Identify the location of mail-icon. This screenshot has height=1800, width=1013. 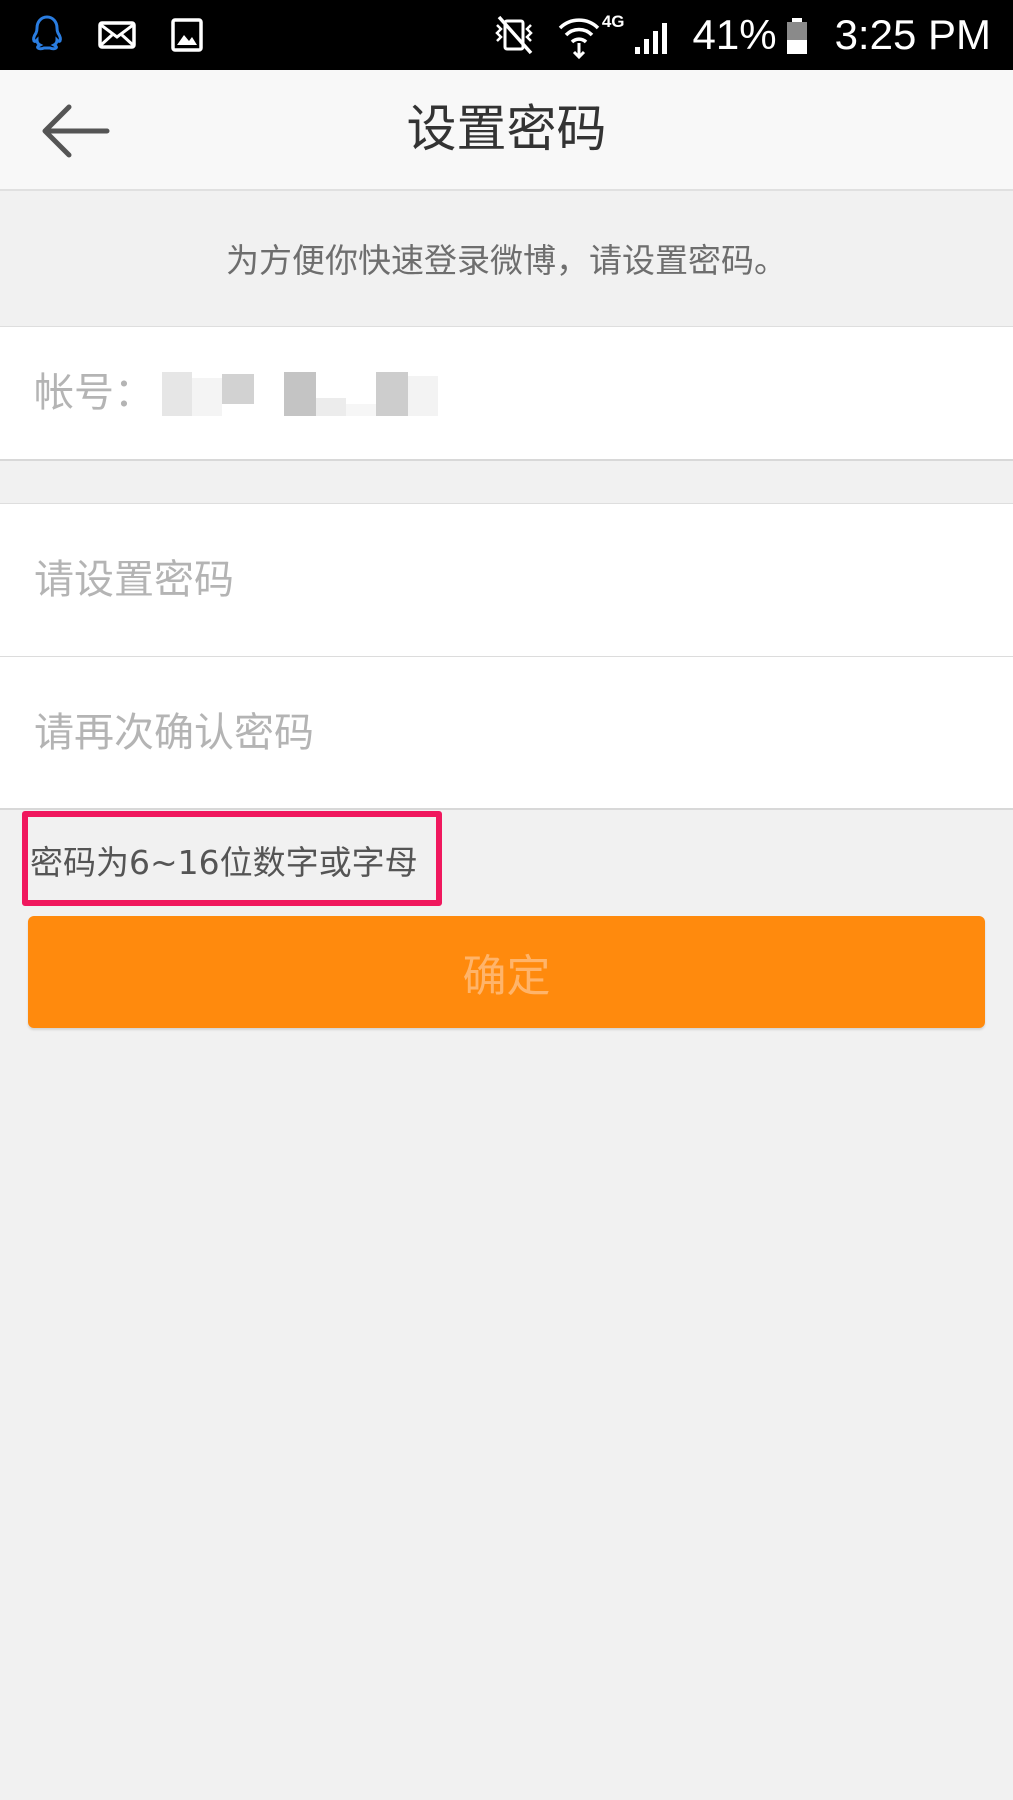
(117, 35).